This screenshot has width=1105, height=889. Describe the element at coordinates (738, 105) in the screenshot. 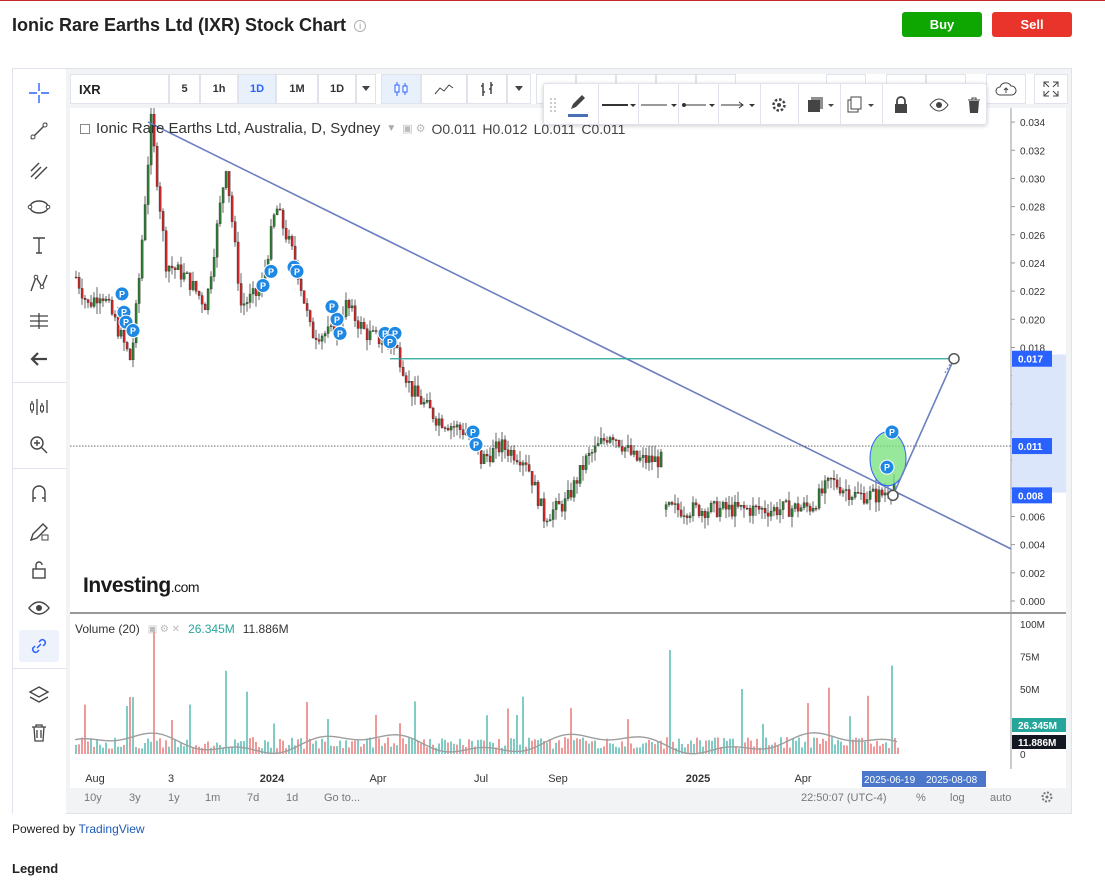

I see `line-end-button` at that location.